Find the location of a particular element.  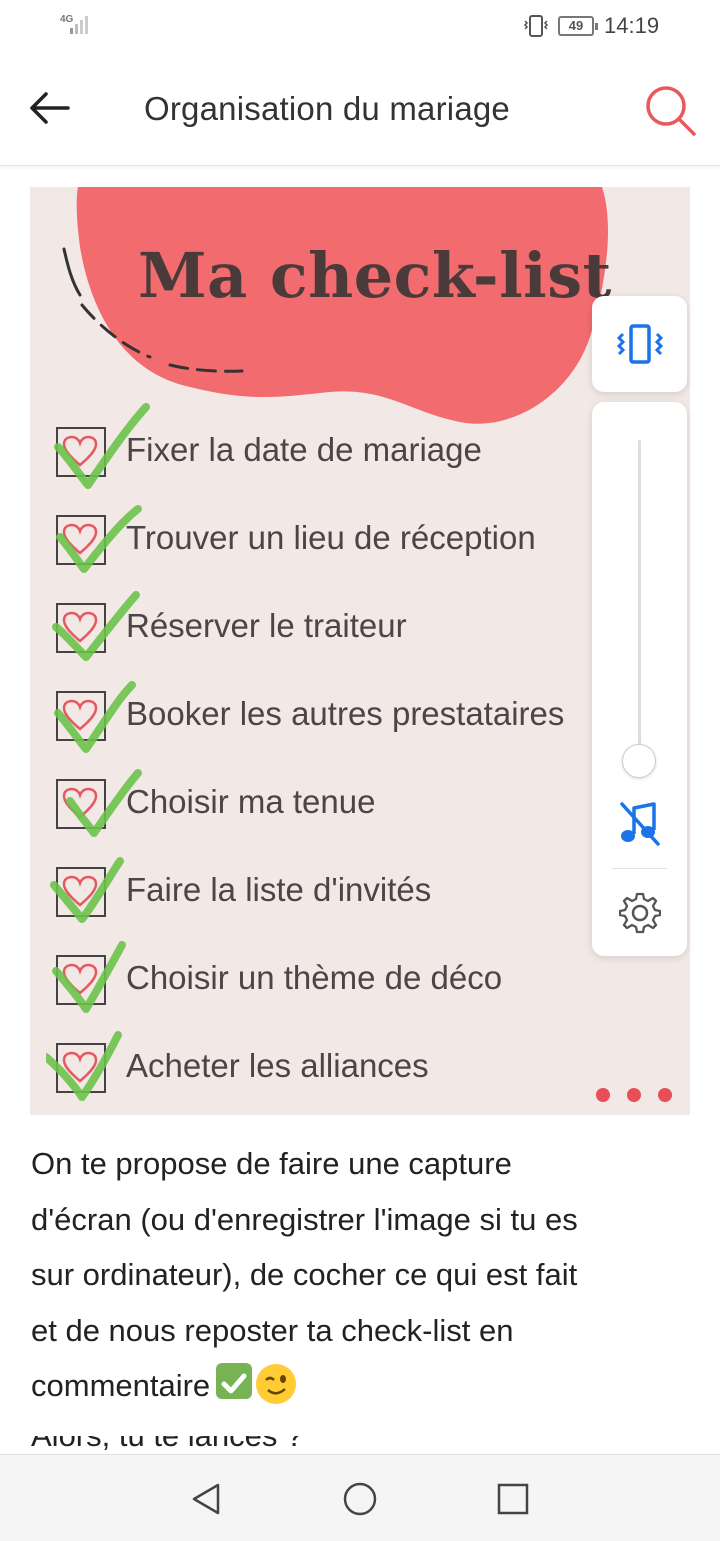

checklist-item-label: Booker les autres prestataires is located at coordinates (345, 713).